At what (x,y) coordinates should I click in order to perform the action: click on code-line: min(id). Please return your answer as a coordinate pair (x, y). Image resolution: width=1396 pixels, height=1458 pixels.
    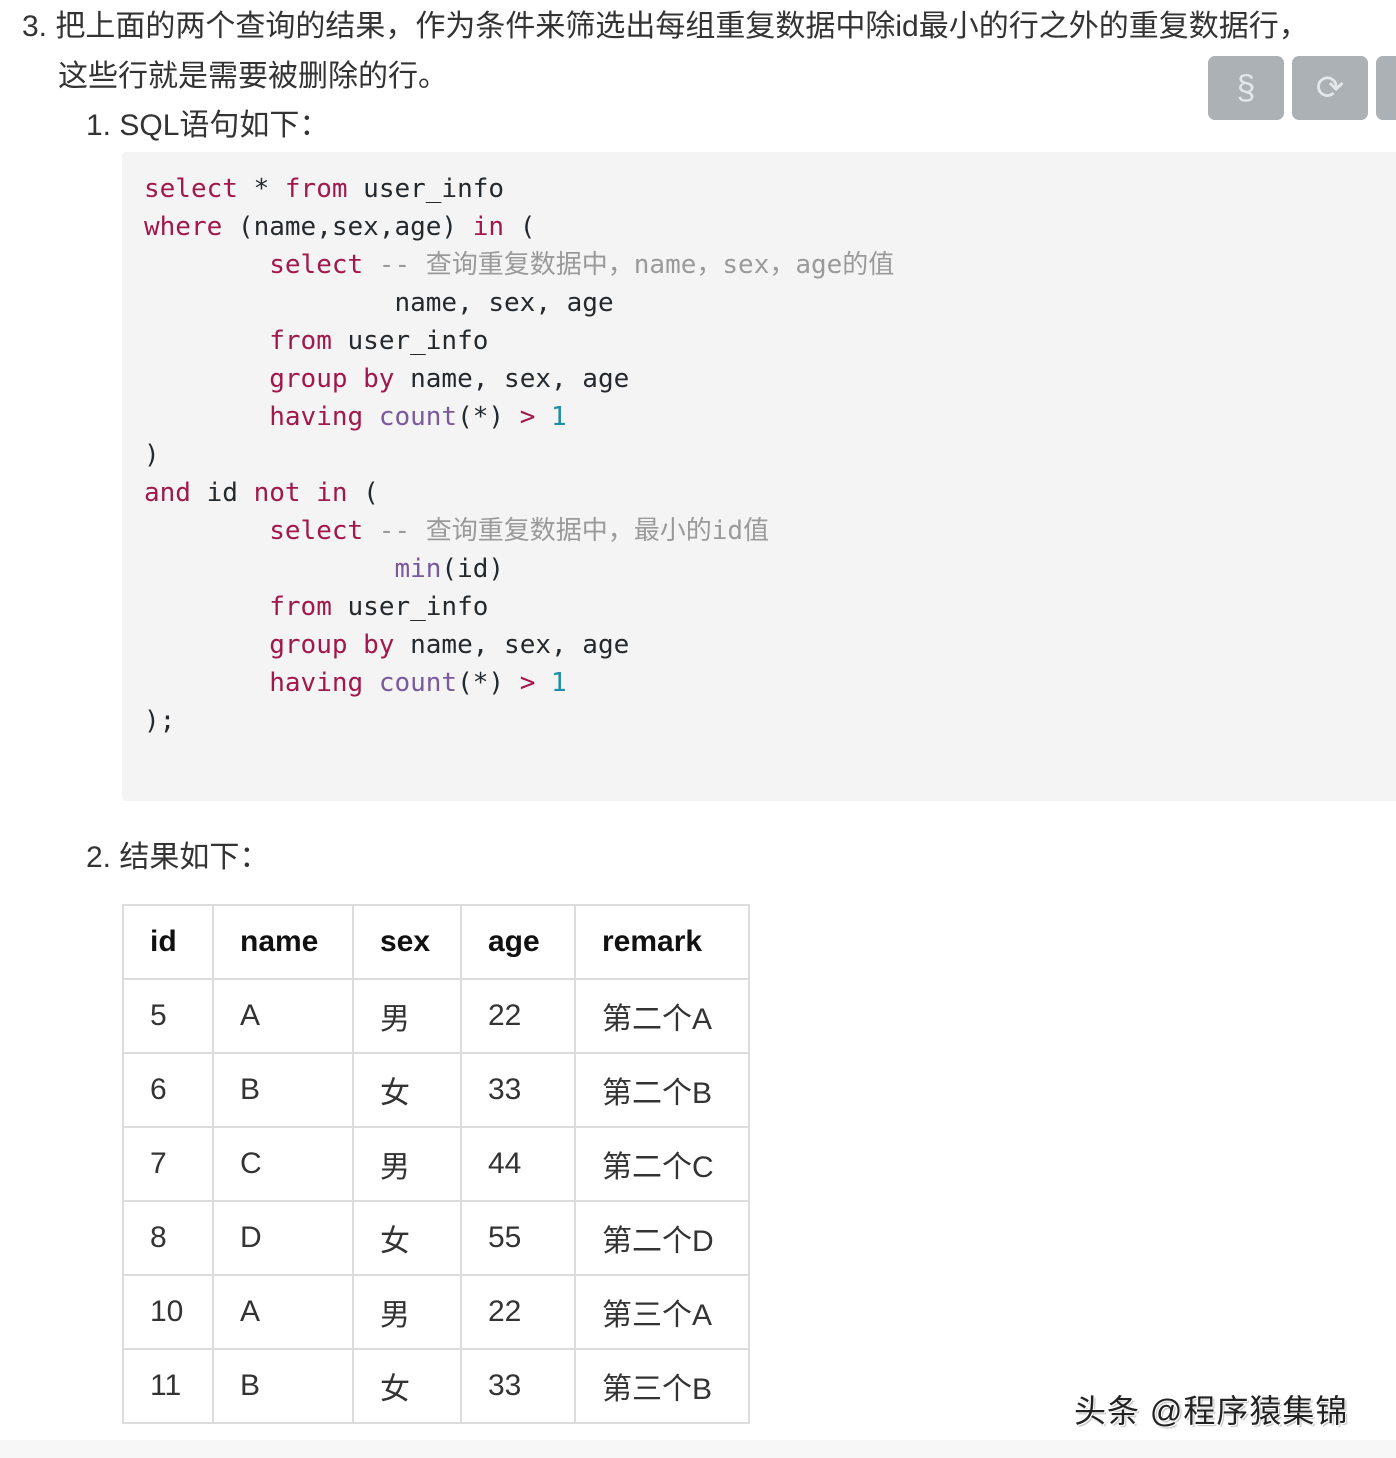
    Looking at the image, I should click on (324, 569).